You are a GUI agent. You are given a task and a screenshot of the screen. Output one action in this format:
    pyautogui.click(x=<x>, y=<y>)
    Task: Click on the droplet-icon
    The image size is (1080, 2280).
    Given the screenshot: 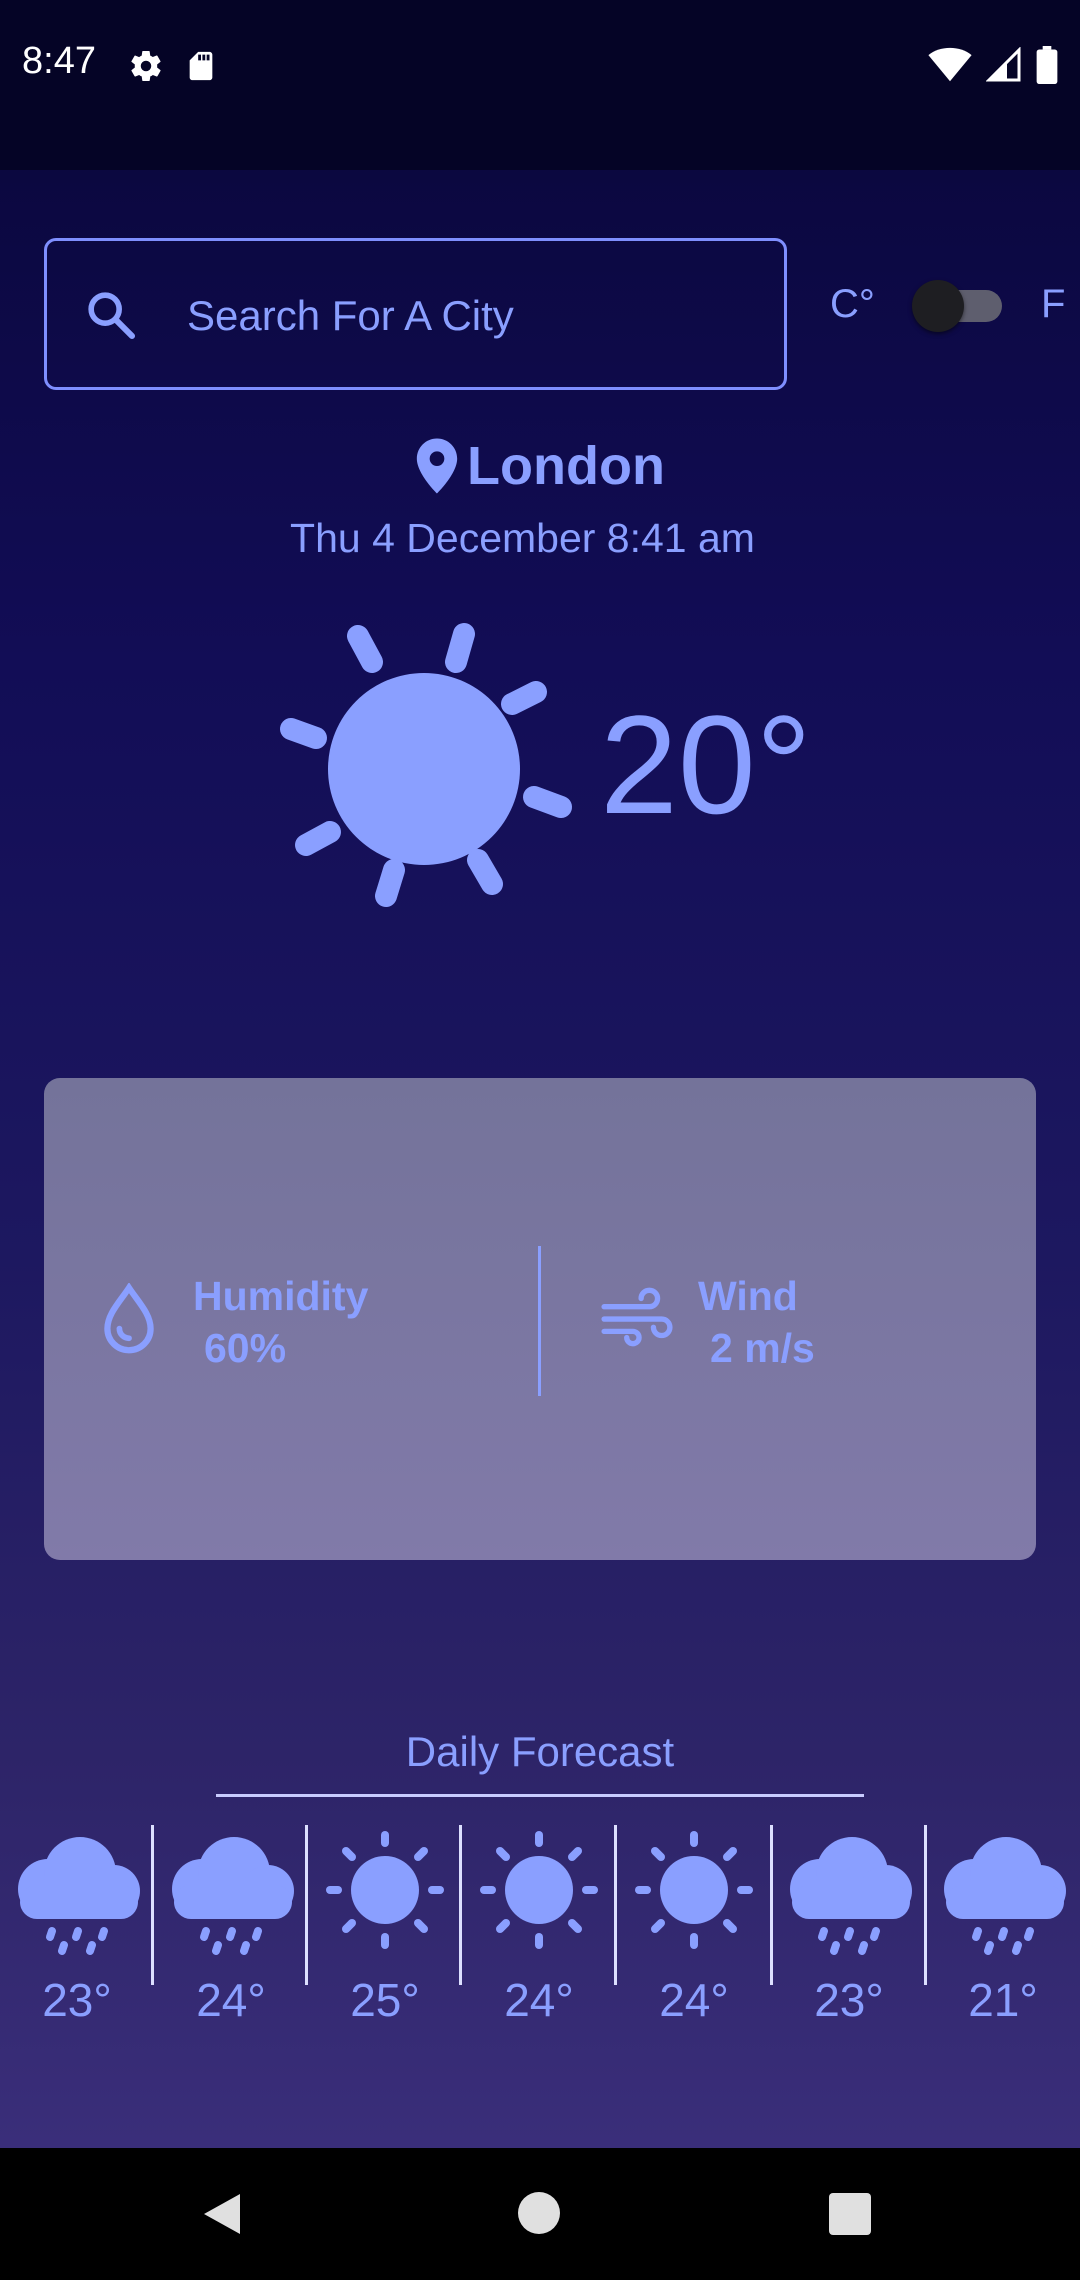 What is the action you would take?
    pyautogui.click(x=129, y=1318)
    